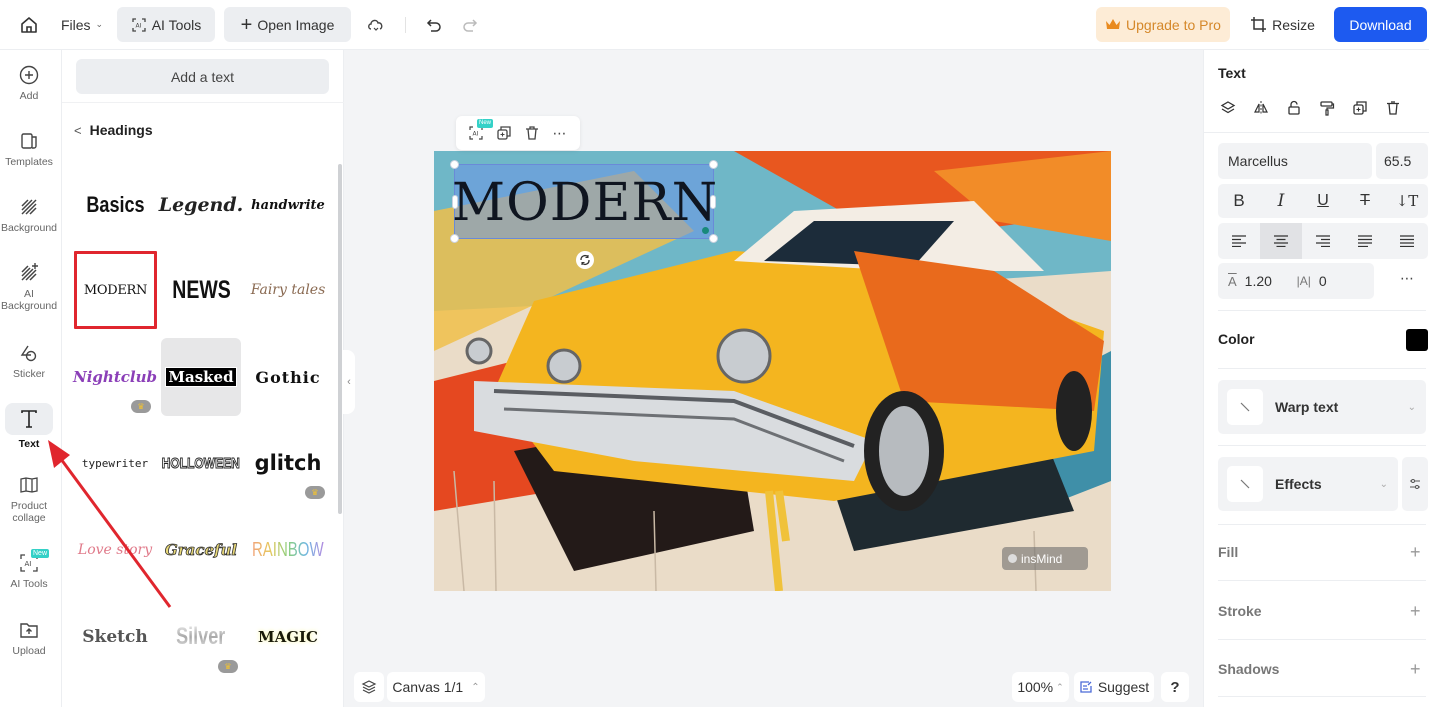 The height and width of the screenshot is (707, 1429). I want to click on undo-button, so click(434, 25).